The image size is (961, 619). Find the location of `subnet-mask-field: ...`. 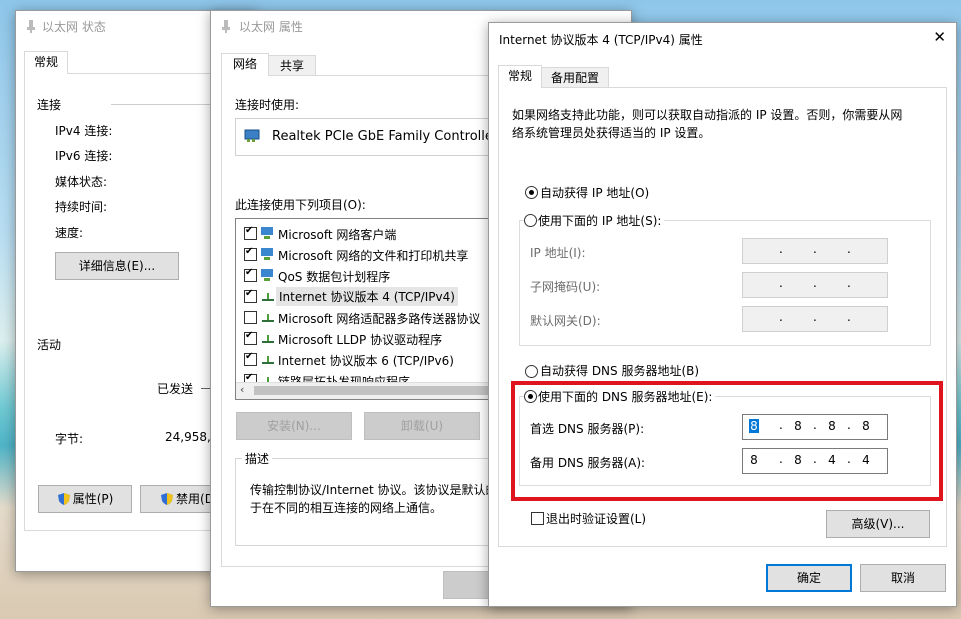

subnet-mask-field: ... is located at coordinates (815, 285).